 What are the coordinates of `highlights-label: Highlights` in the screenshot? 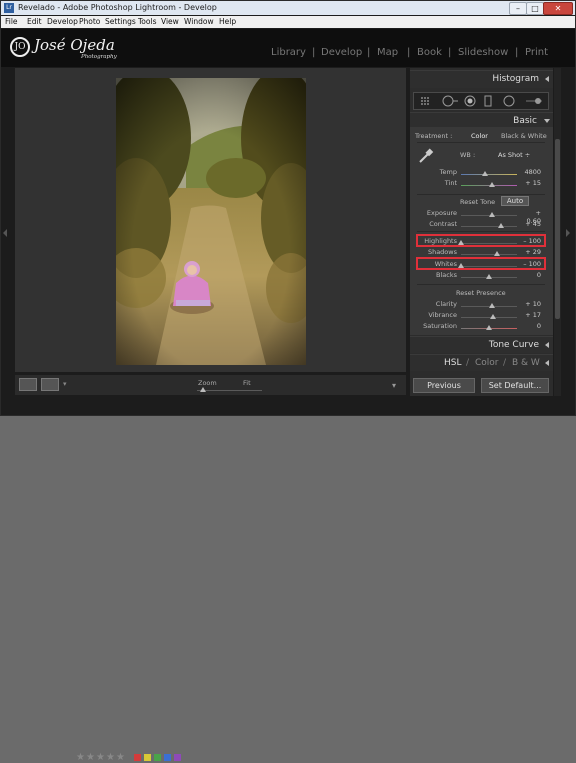 It's located at (440, 241).